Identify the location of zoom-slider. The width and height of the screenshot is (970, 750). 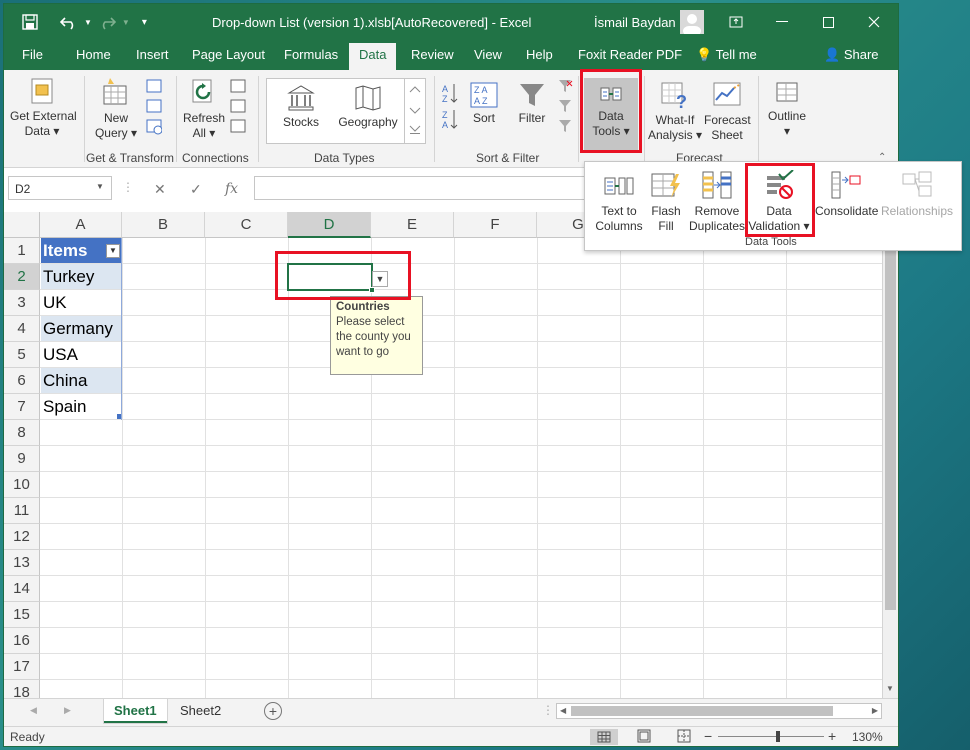
(771, 736).